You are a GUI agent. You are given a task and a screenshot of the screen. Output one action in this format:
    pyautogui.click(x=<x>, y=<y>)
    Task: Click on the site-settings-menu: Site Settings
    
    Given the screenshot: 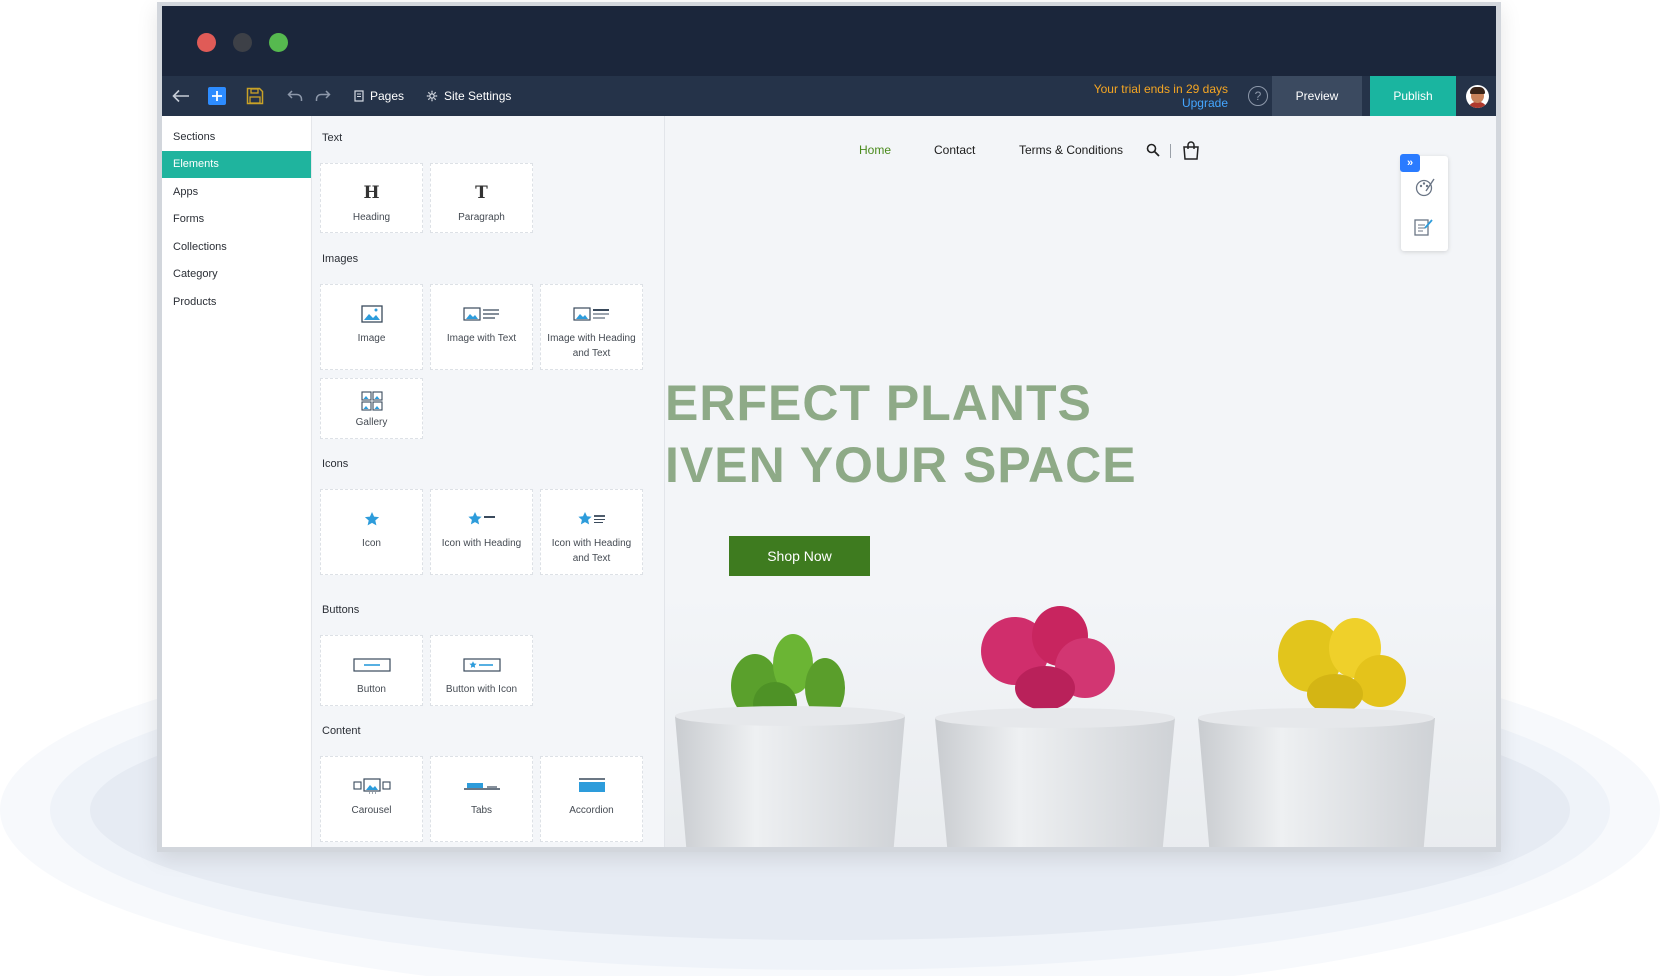 What is the action you would take?
    pyautogui.click(x=468, y=96)
    